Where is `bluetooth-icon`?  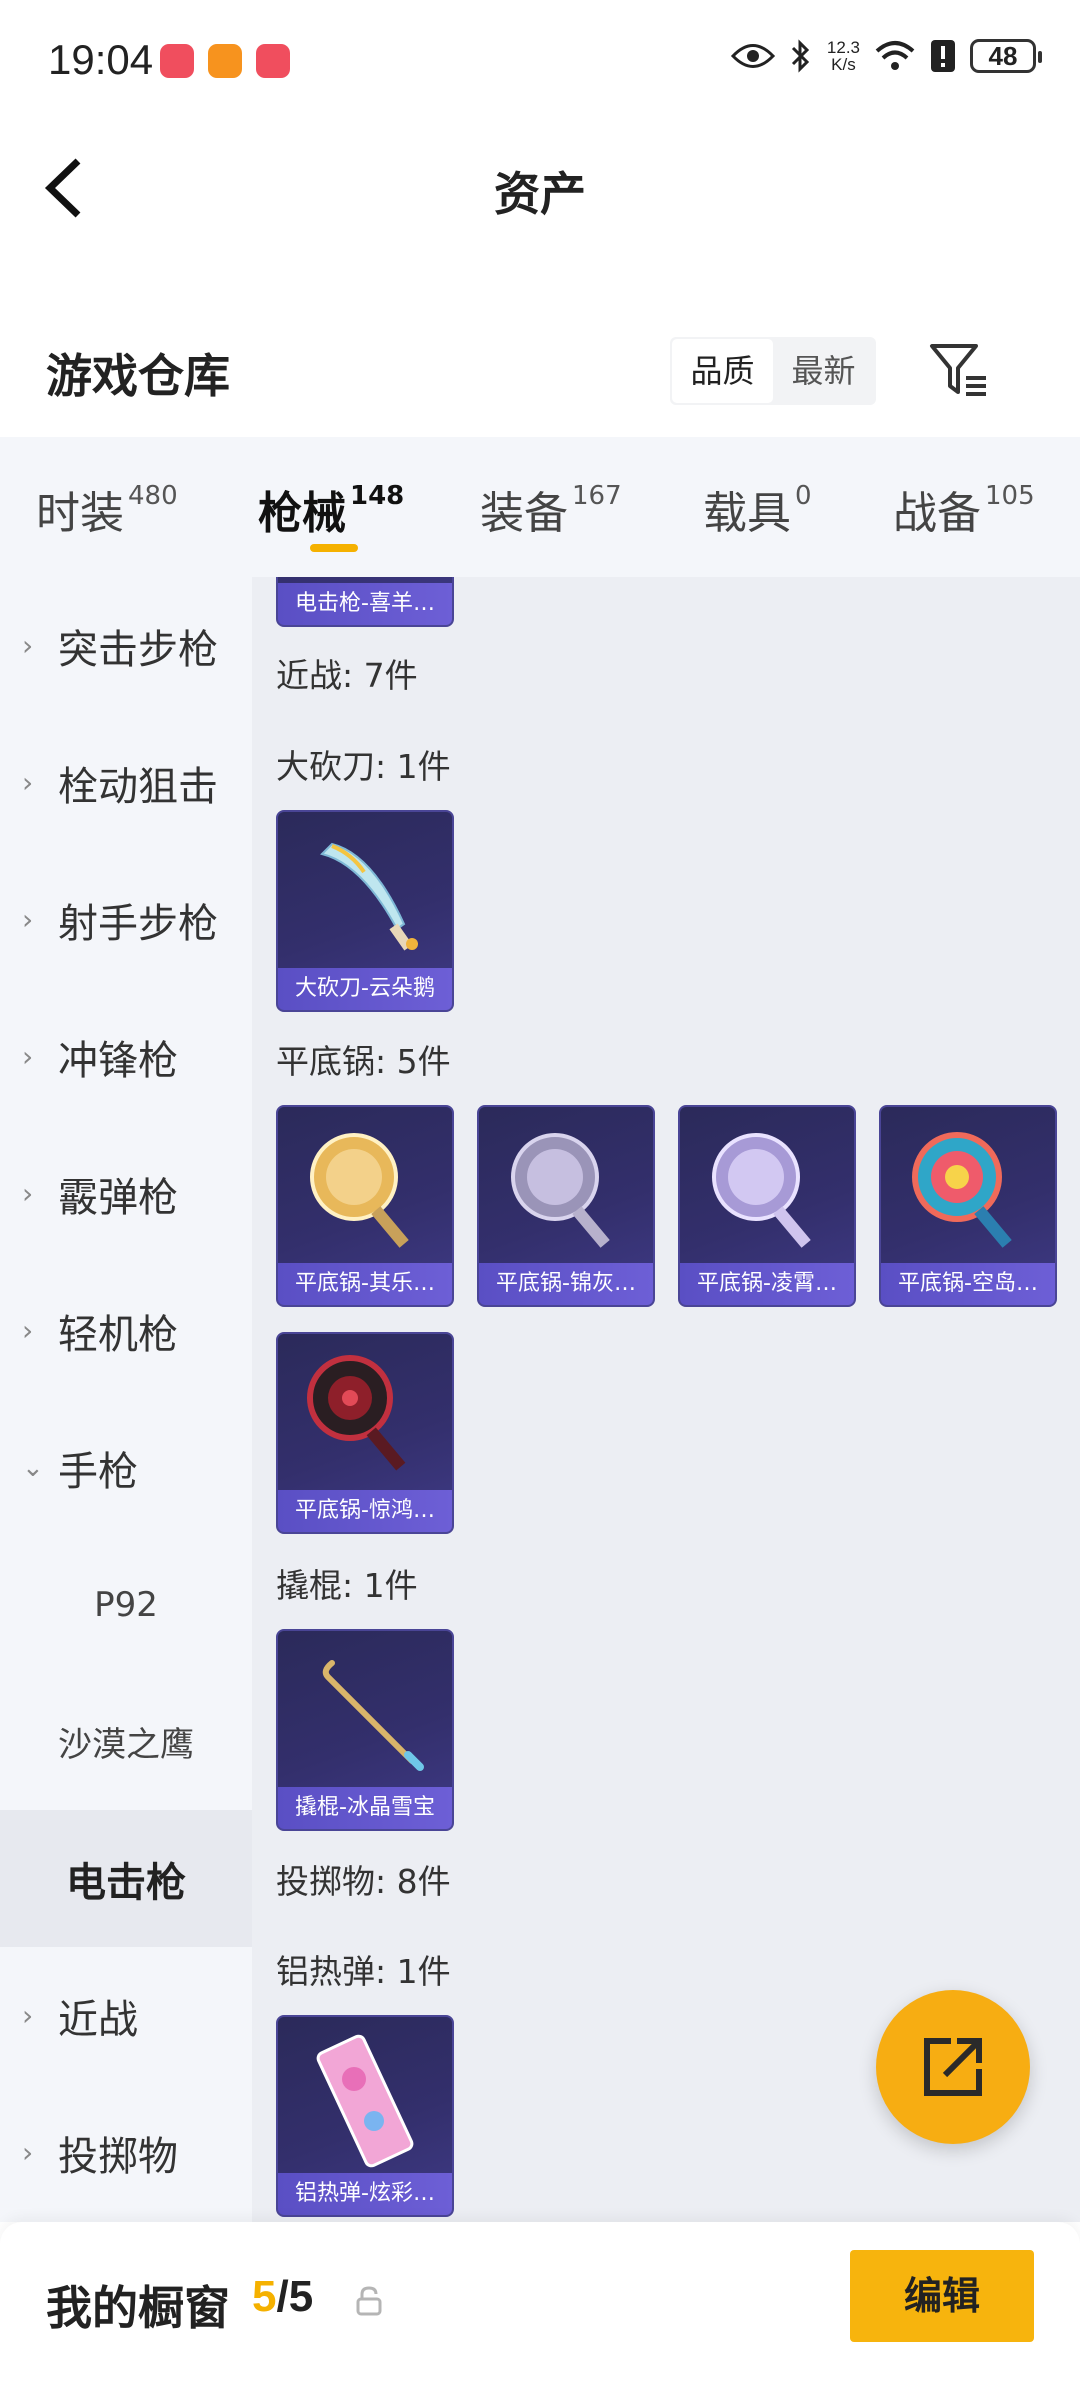
bluetooth-icon is located at coordinates (800, 56).